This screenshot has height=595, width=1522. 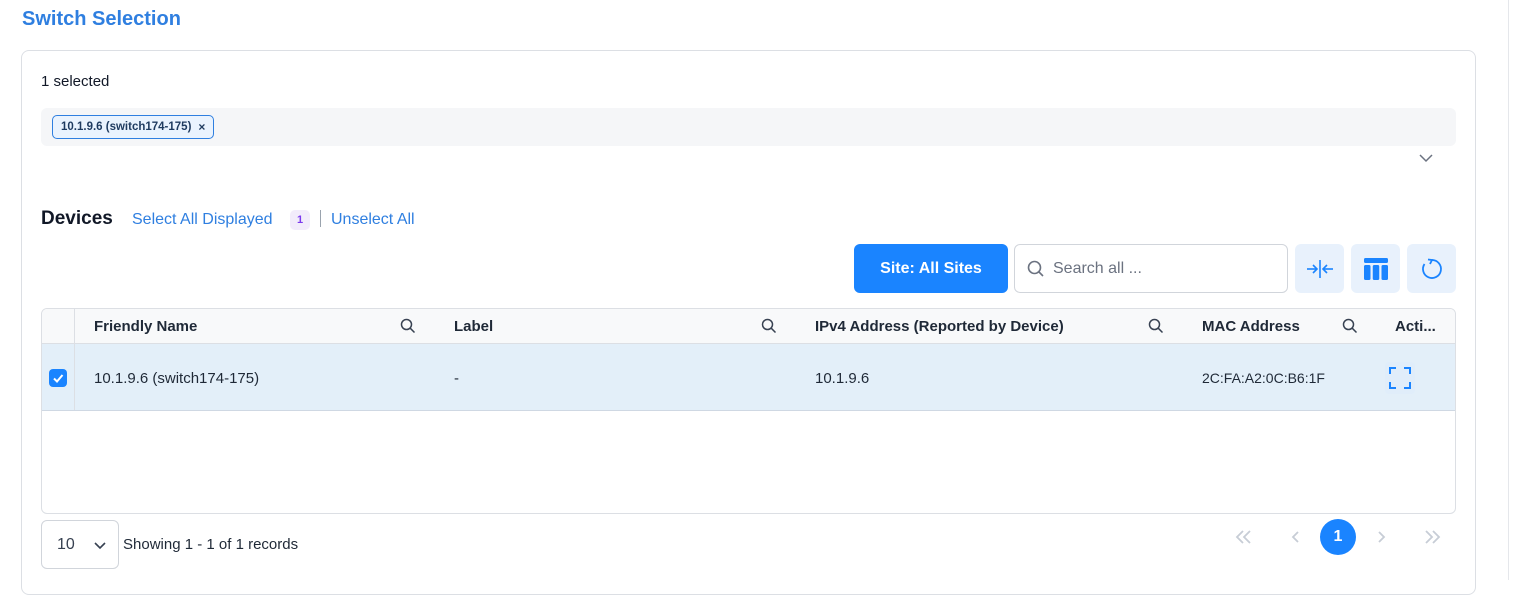 I want to click on selected-count: 1 selected, so click(x=75, y=81).